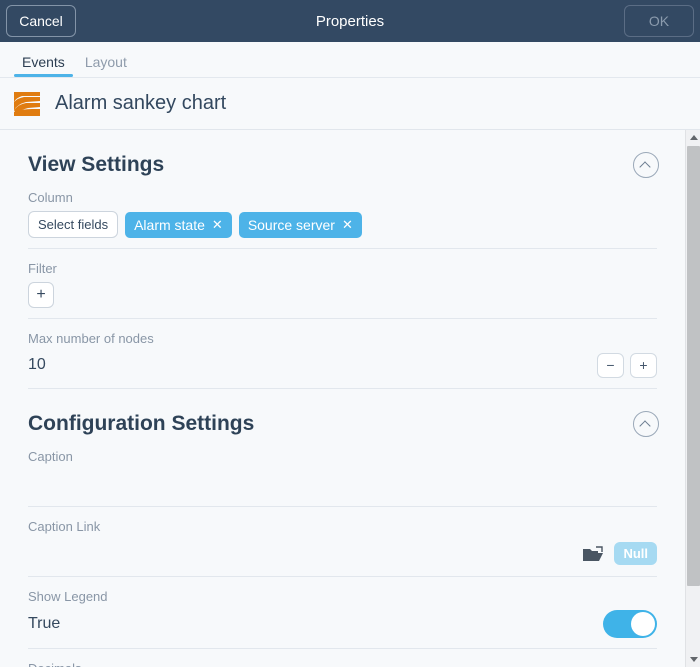  Describe the element at coordinates (106, 65) in the screenshot. I see `tab-layout: Layout` at that location.